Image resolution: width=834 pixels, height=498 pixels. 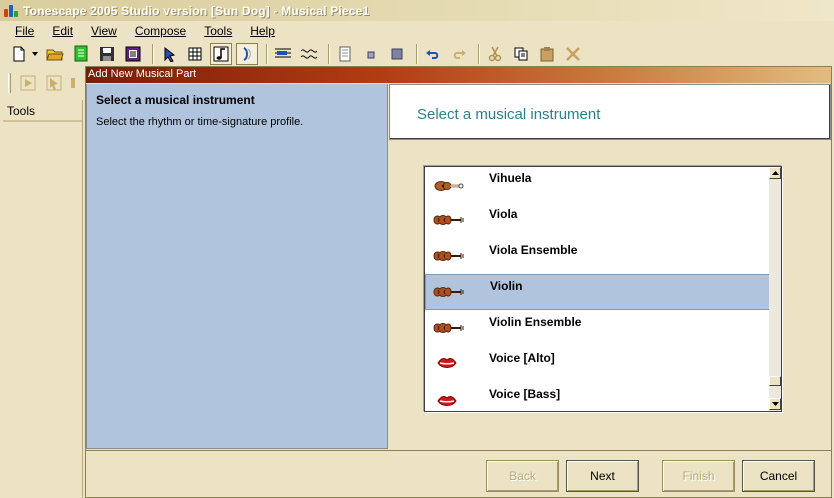 I want to click on select-pointer-button, so click(x=169, y=54).